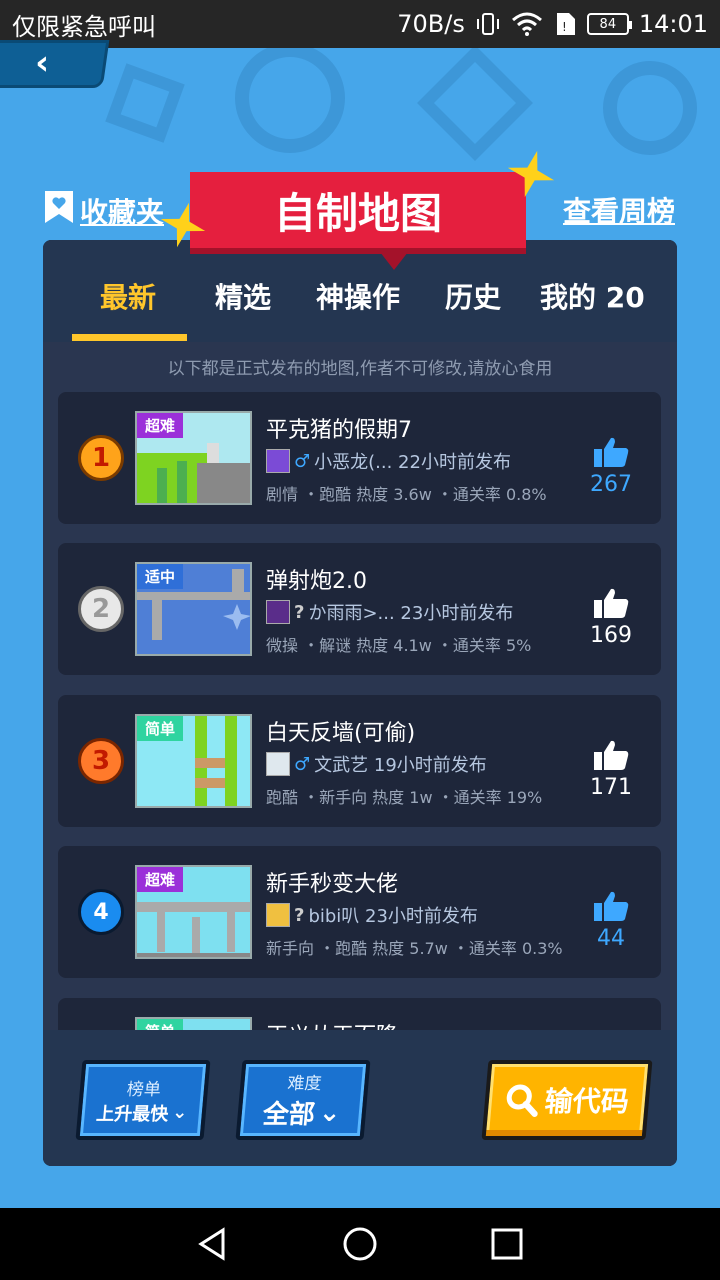  Describe the element at coordinates (406, 494) in the screenshot. I see `map-tags: 剧情 ・跑酷 热度 3.6w ・通关率 0.8%` at that location.